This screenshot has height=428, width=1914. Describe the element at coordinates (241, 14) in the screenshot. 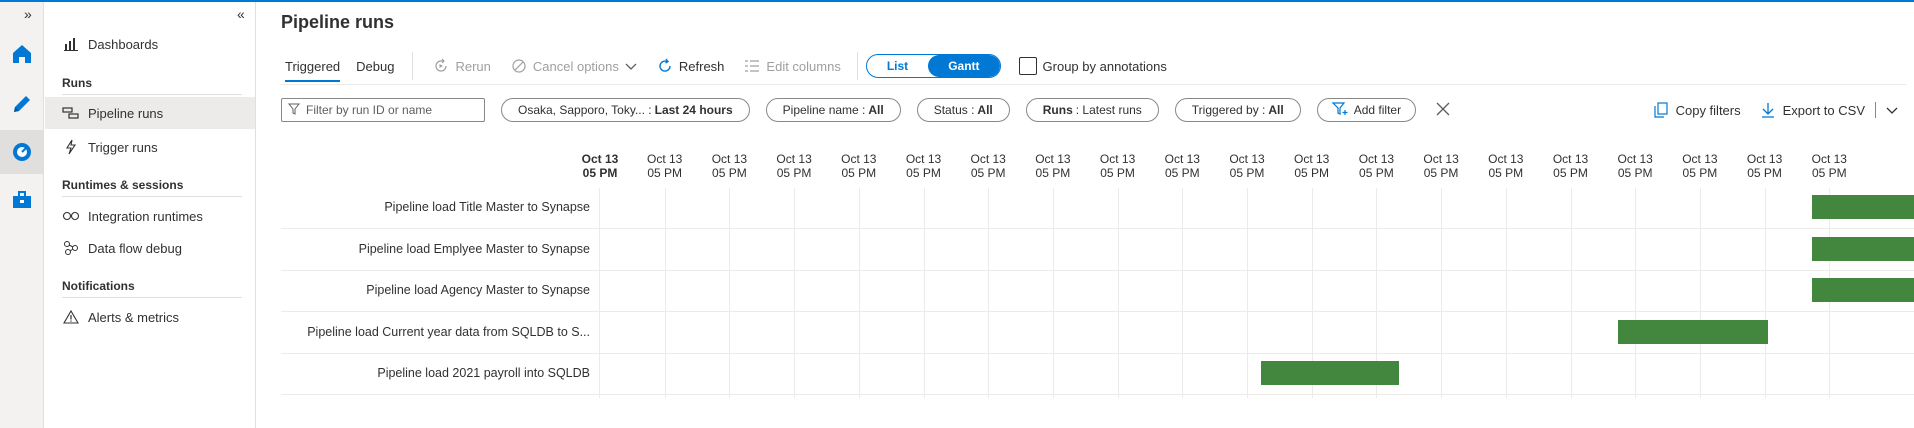

I see `collapse-sidebar-icon: «` at that location.